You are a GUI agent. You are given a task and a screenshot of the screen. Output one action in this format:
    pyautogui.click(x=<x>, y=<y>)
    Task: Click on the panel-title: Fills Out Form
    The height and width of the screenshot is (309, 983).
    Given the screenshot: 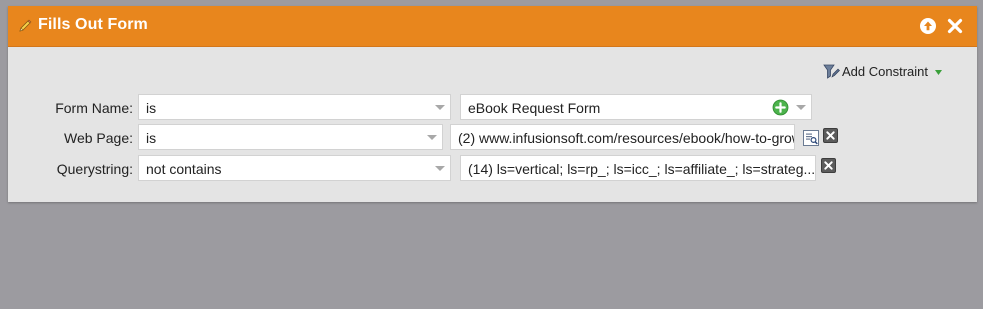 What is the action you would take?
    pyautogui.click(x=93, y=24)
    